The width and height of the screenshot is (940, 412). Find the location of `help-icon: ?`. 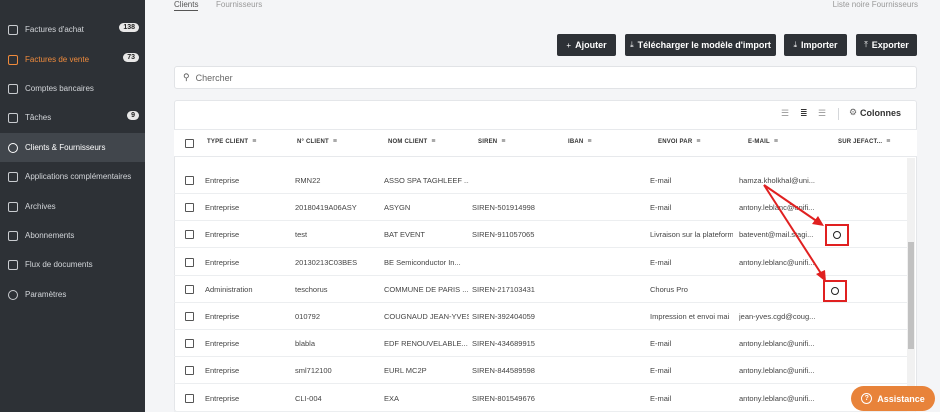

help-icon: ? is located at coordinates (867, 398).